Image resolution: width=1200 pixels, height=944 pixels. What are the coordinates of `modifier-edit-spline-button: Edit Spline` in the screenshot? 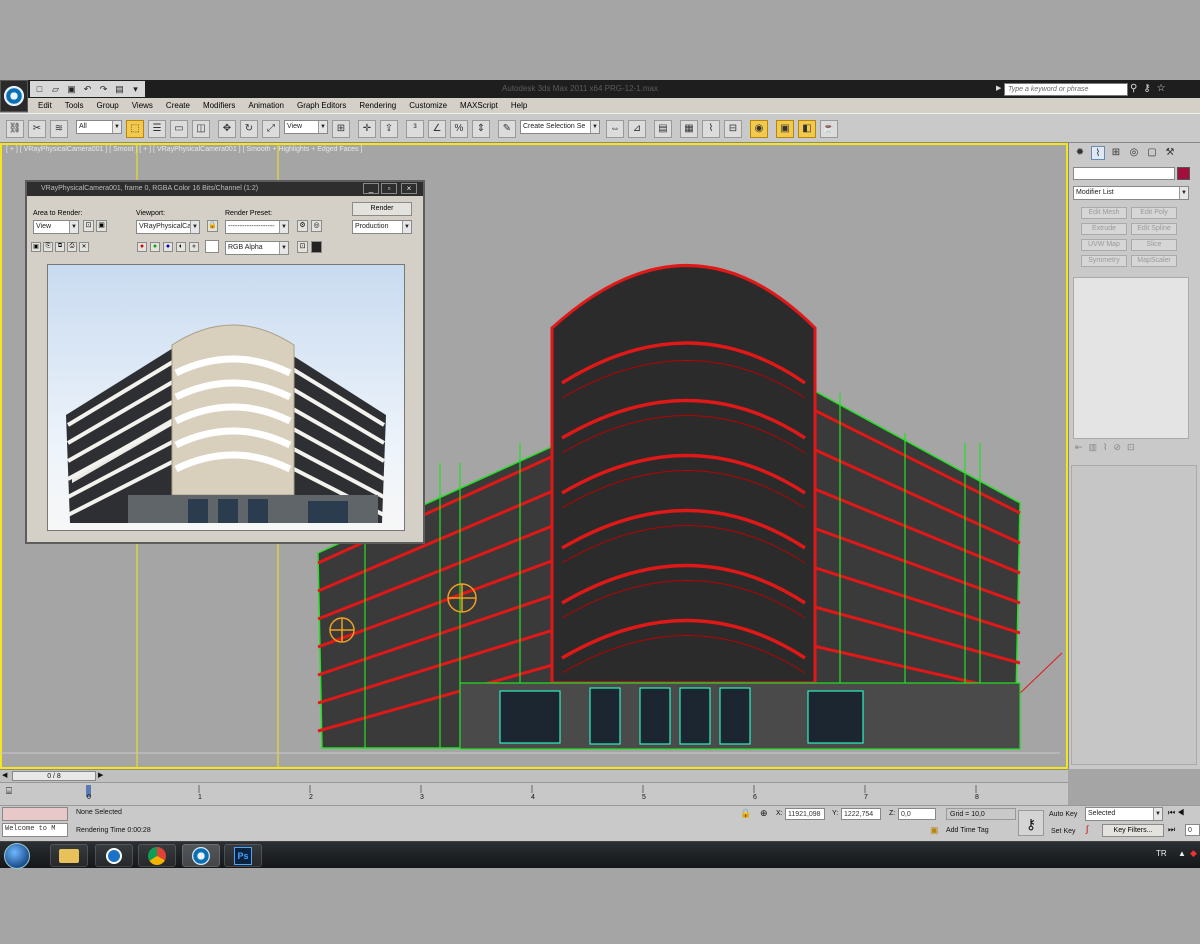 It's located at (1154, 229).